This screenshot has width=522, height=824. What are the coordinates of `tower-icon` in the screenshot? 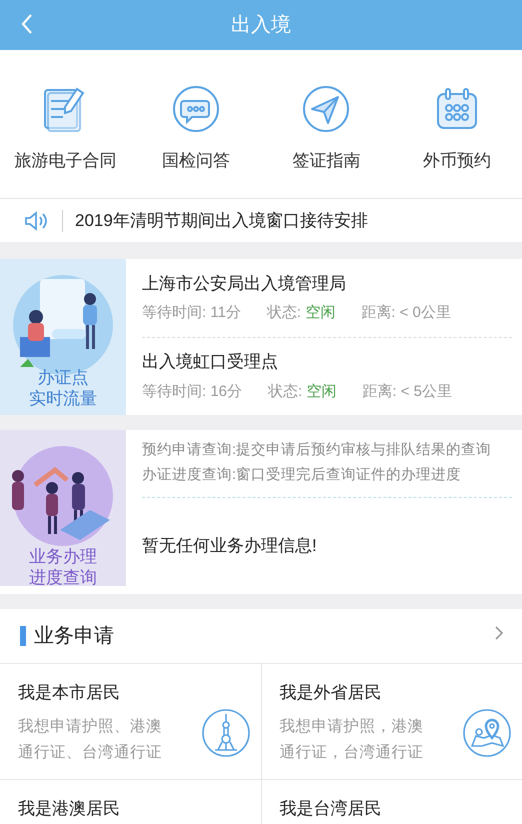 It's located at (225, 733).